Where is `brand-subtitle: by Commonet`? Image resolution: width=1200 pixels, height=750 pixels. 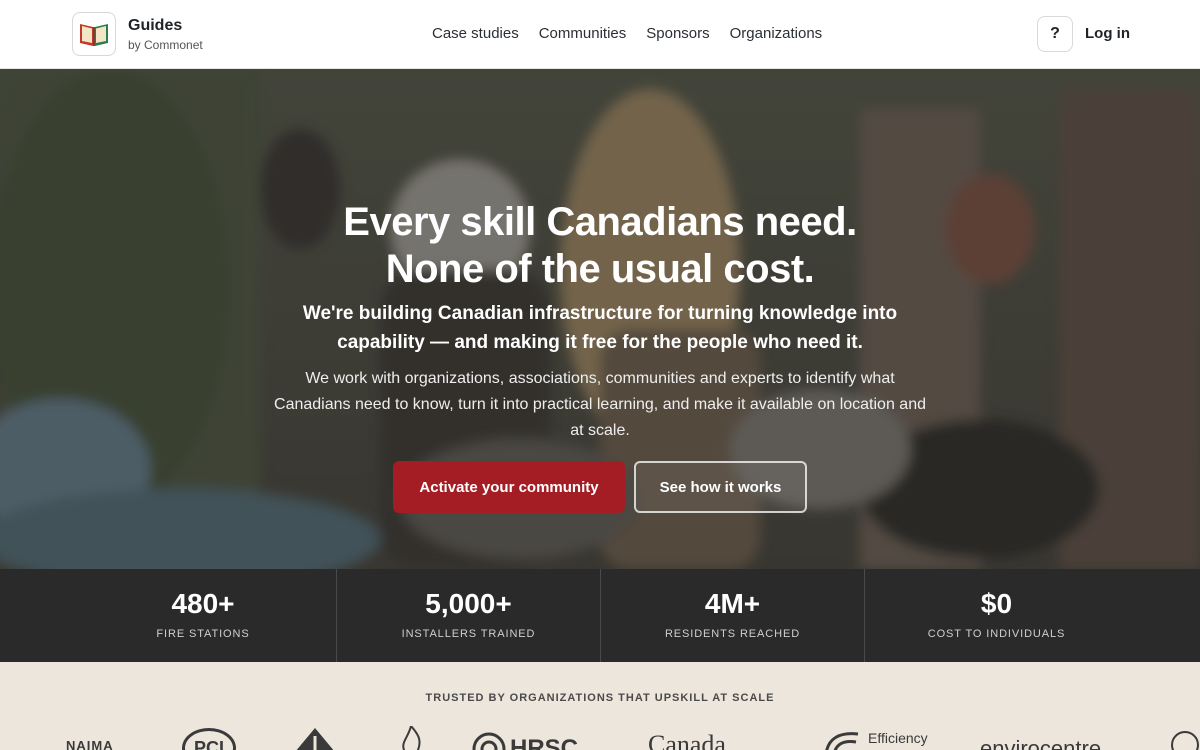 brand-subtitle: by Commonet is located at coordinates (165, 44).